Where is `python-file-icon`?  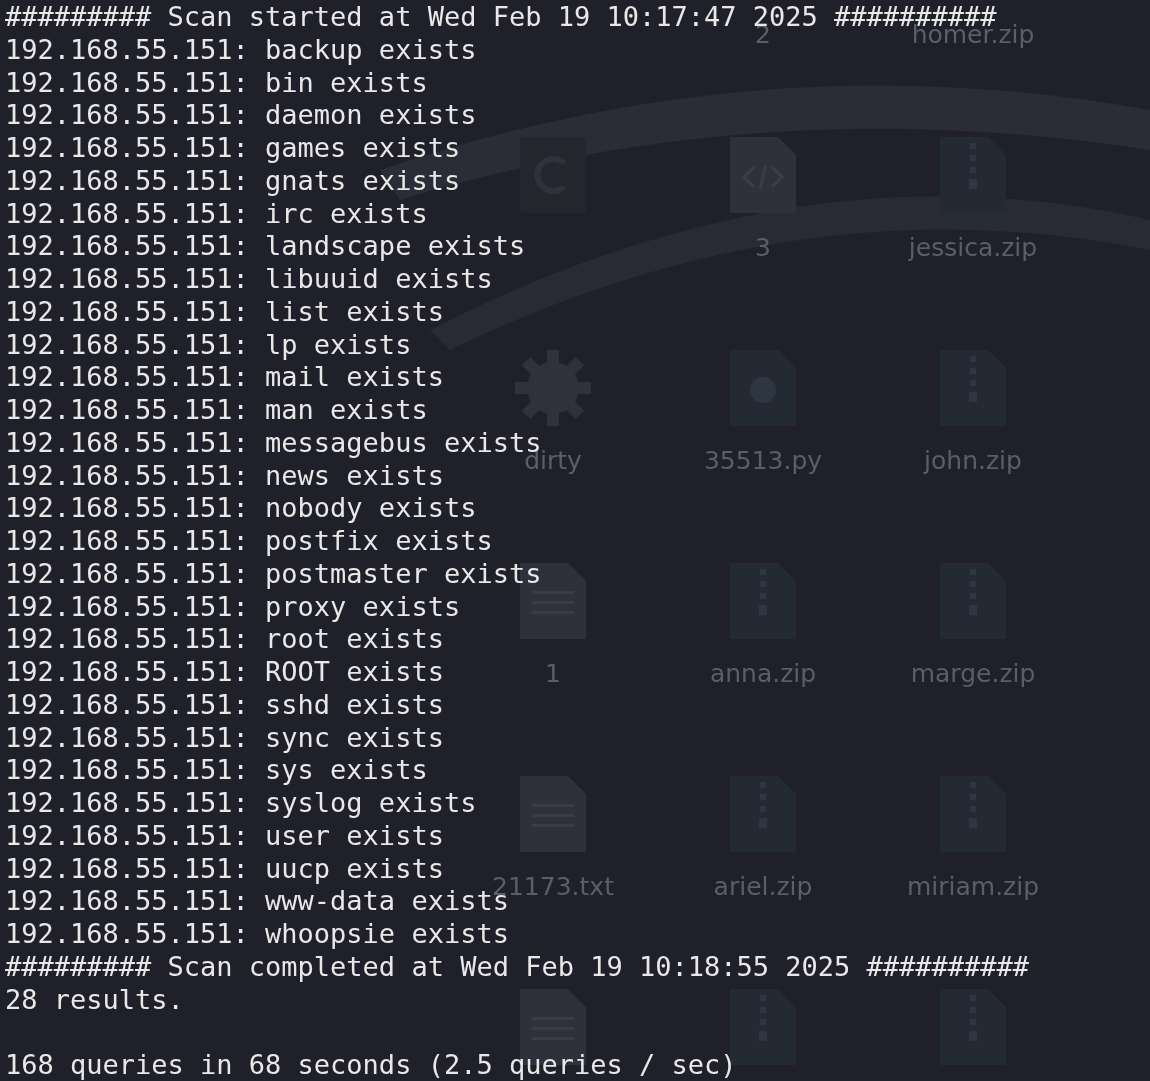
python-file-icon is located at coordinates (763, 388).